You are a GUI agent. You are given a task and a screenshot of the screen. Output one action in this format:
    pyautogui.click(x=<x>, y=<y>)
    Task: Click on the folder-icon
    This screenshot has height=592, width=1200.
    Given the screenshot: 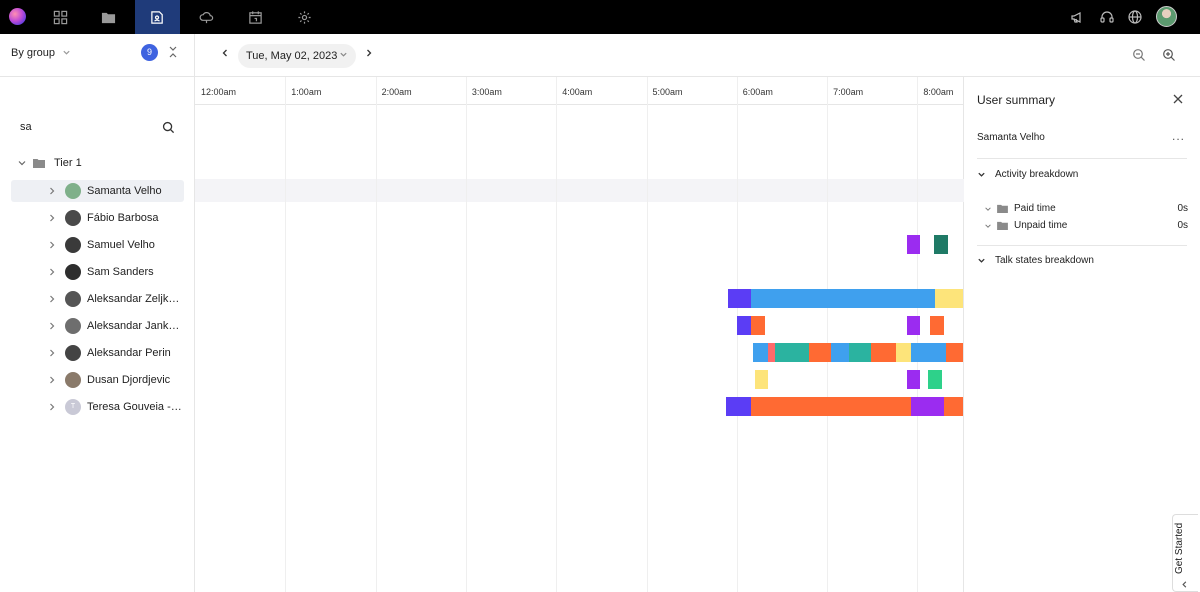 What is the action you would take?
    pyautogui.click(x=1002, y=208)
    